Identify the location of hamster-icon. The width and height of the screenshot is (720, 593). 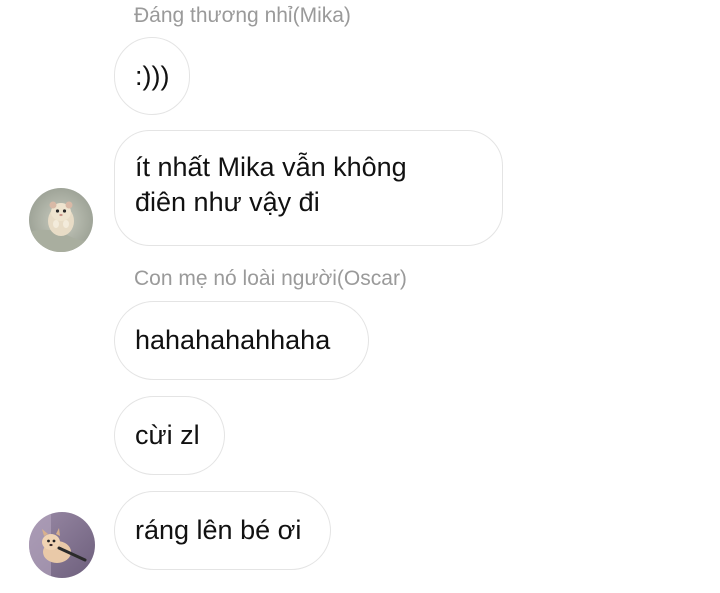
(61, 220).